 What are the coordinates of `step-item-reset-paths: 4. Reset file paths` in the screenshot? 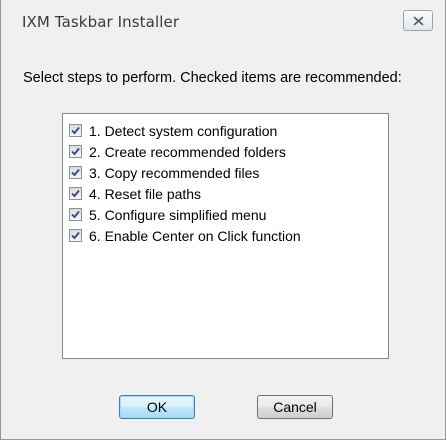 It's located at (185, 193).